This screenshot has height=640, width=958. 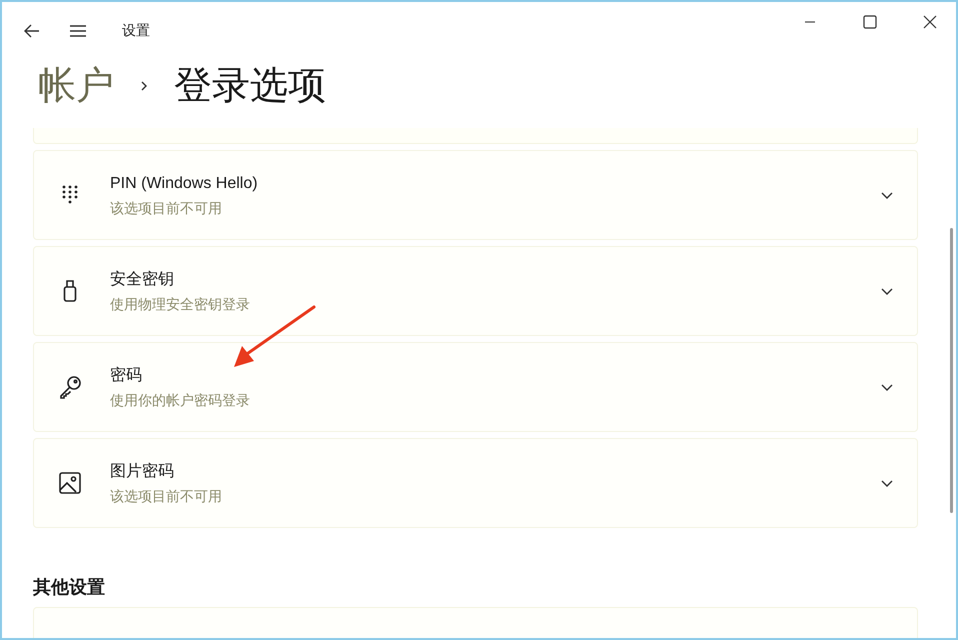 What do you see at coordinates (136, 30) in the screenshot?
I see `window-title: 设置` at bounding box center [136, 30].